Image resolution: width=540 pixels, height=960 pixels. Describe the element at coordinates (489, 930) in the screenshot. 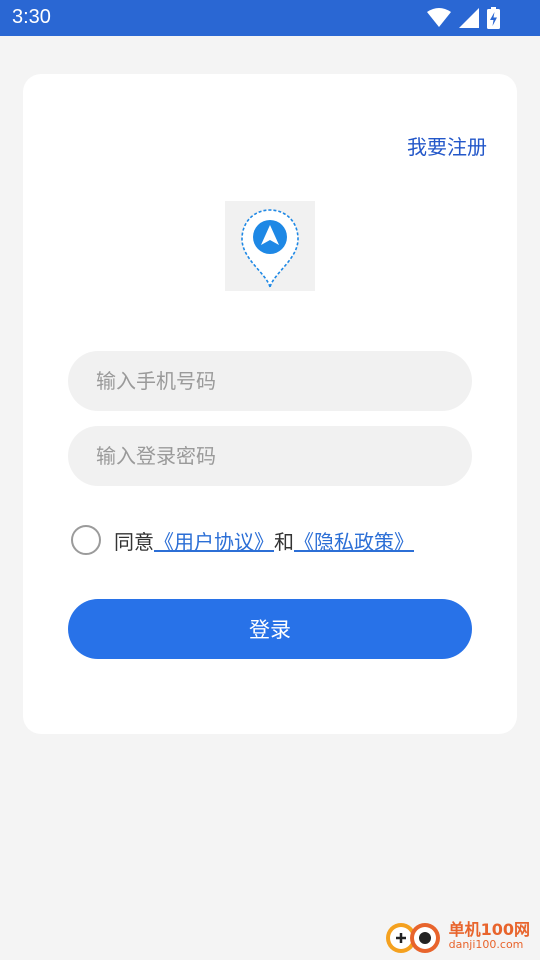

I see `watermark-brand: 单机100网` at that location.